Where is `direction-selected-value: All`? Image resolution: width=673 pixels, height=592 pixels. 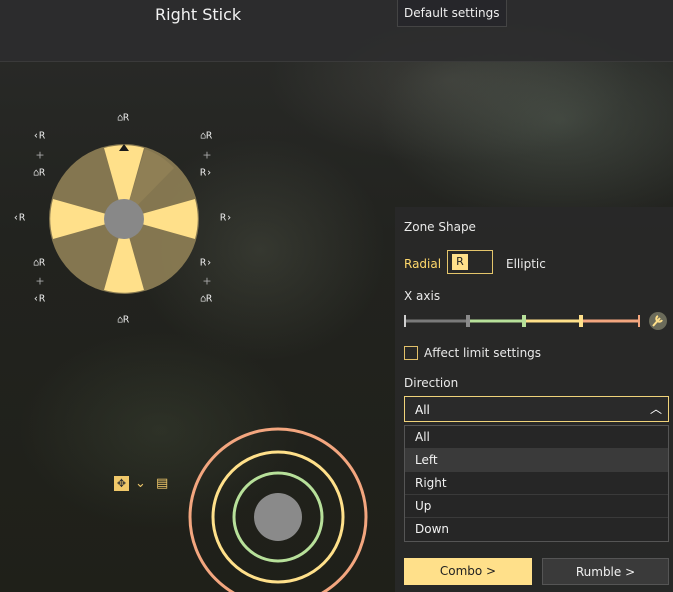 direction-selected-value: All is located at coordinates (422, 410).